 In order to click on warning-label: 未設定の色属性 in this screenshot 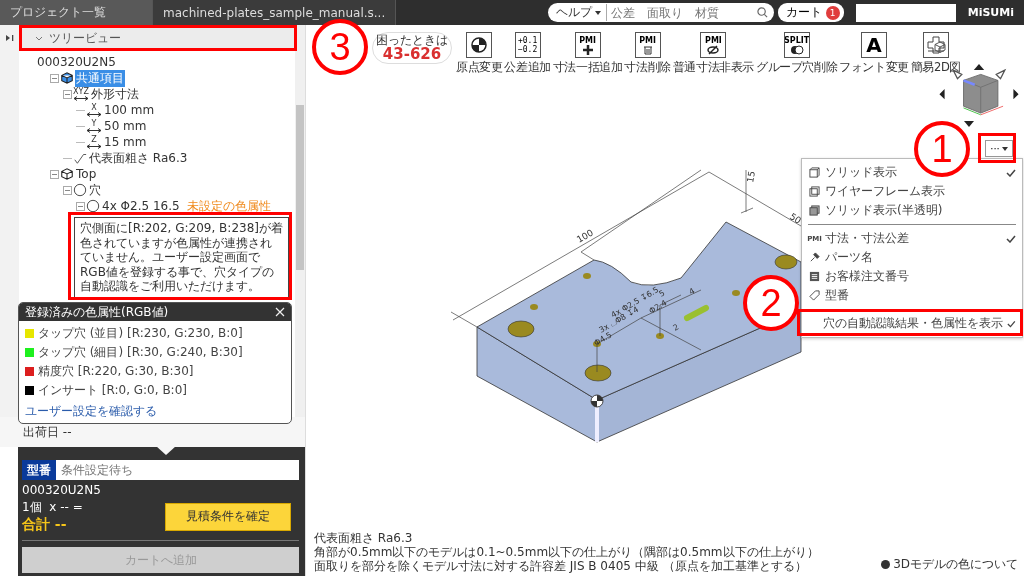, I will do `click(228, 206)`.